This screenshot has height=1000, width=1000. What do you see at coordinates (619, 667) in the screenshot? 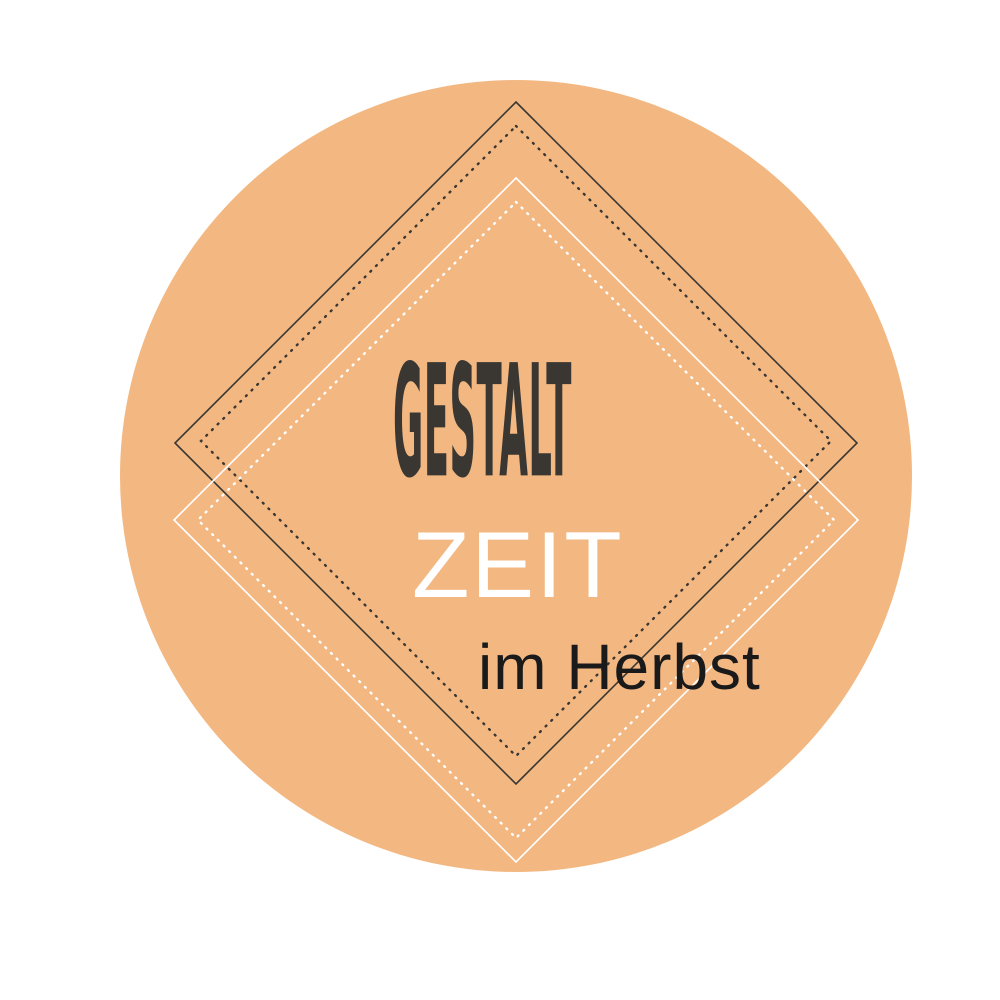
I see `logo-tagline: im Herbst` at bounding box center [619, 667].